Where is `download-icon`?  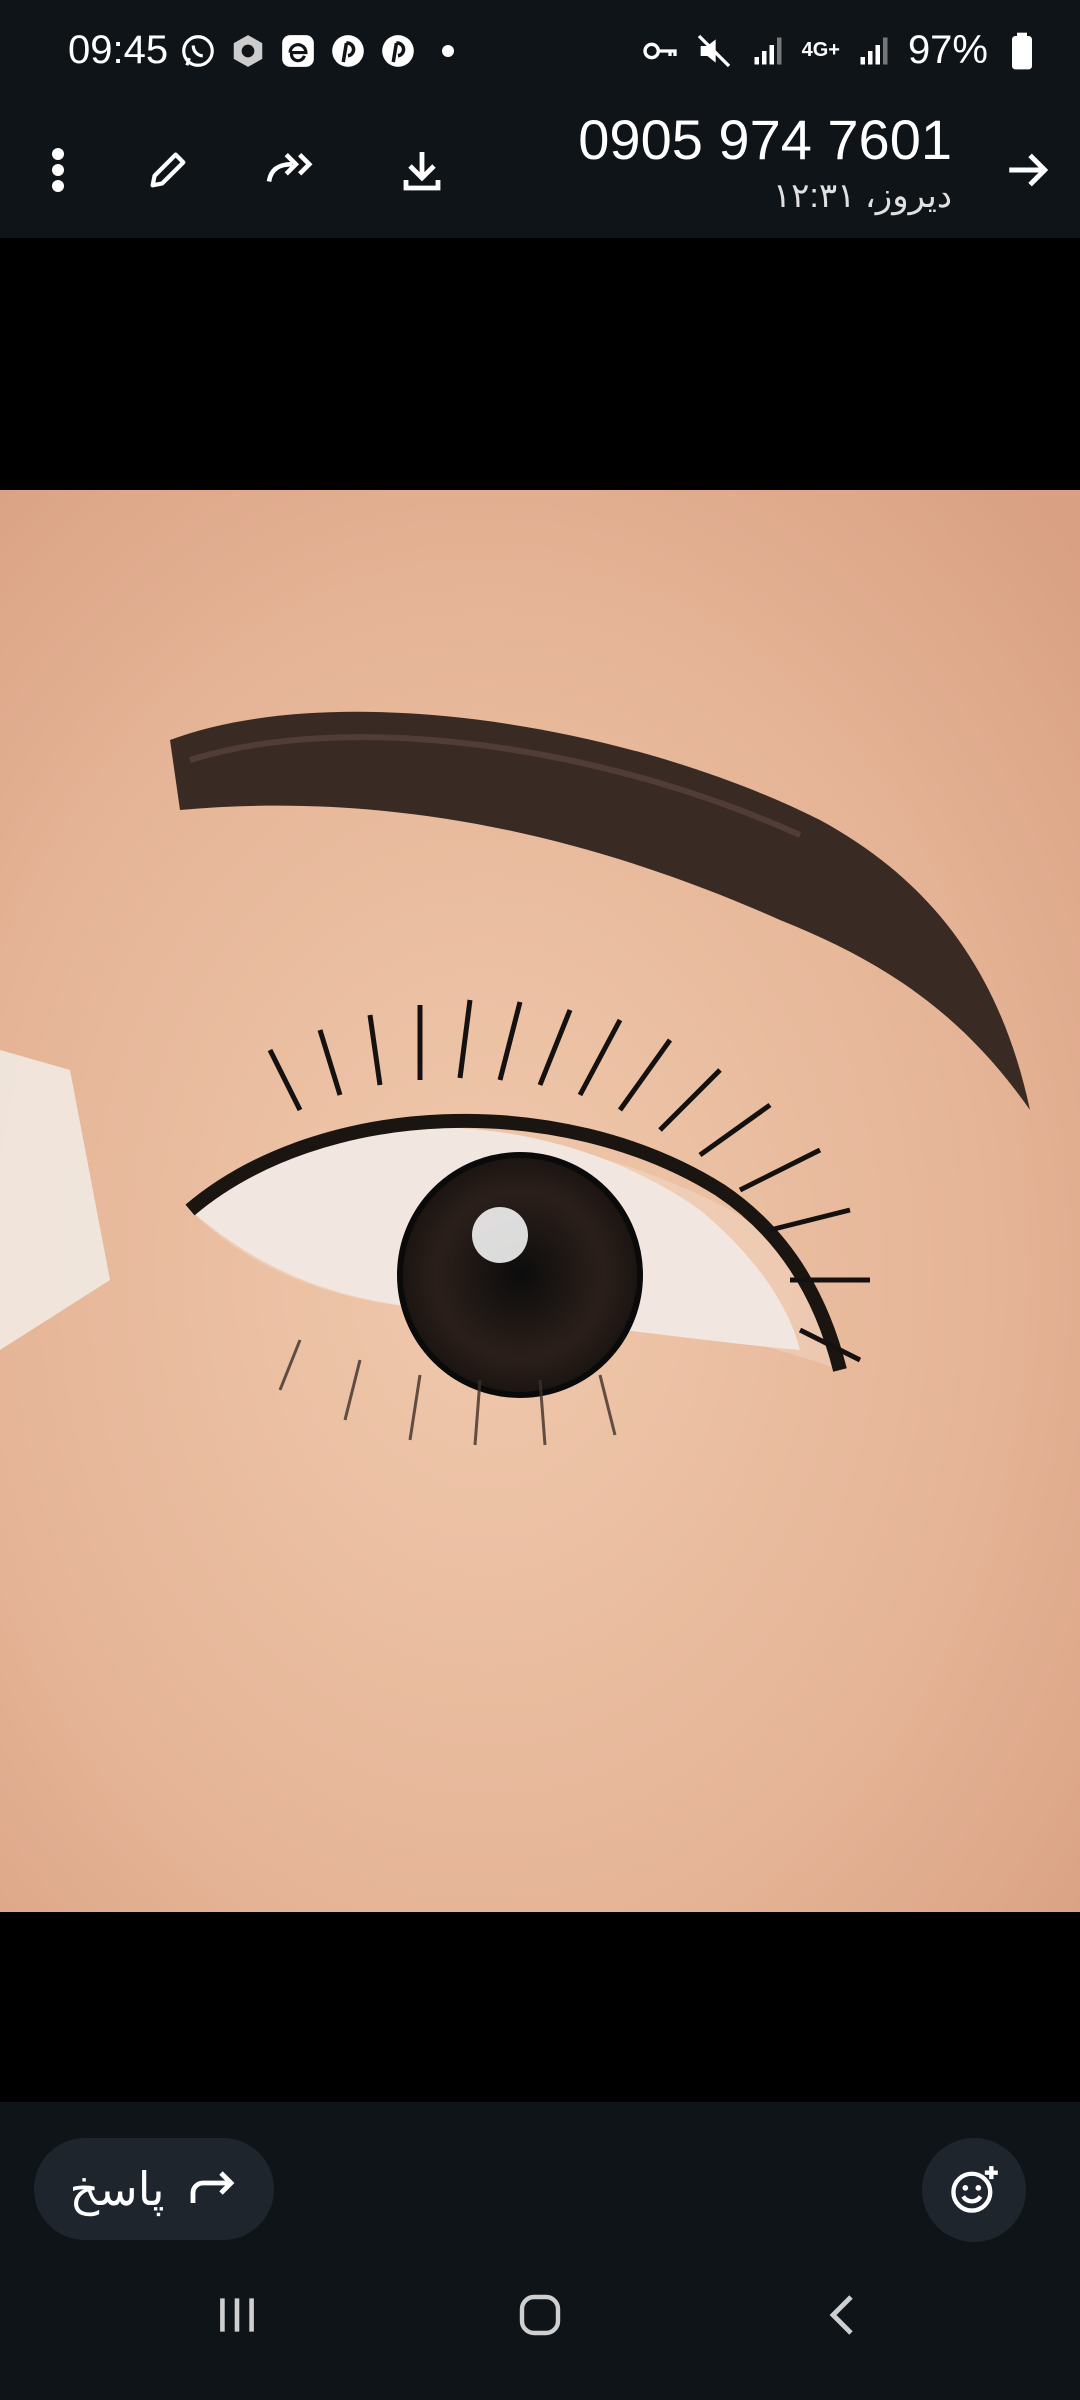
download-icon is located at coordinates (422, 170).